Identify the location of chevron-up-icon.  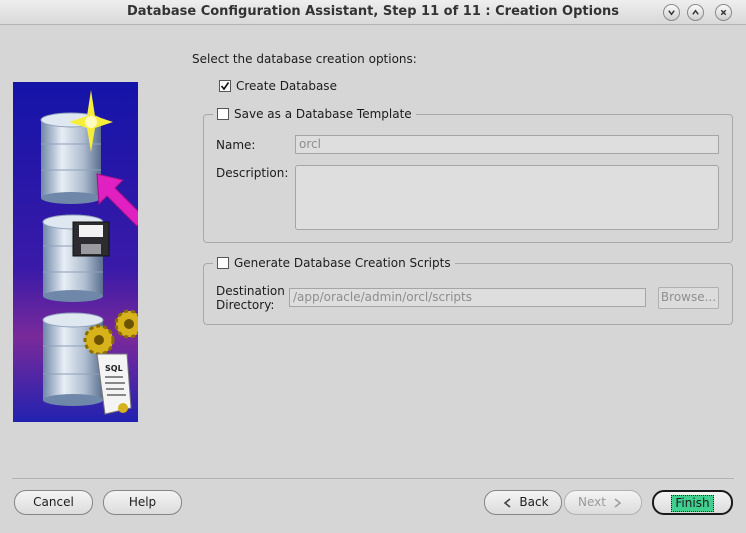
(695, 12).